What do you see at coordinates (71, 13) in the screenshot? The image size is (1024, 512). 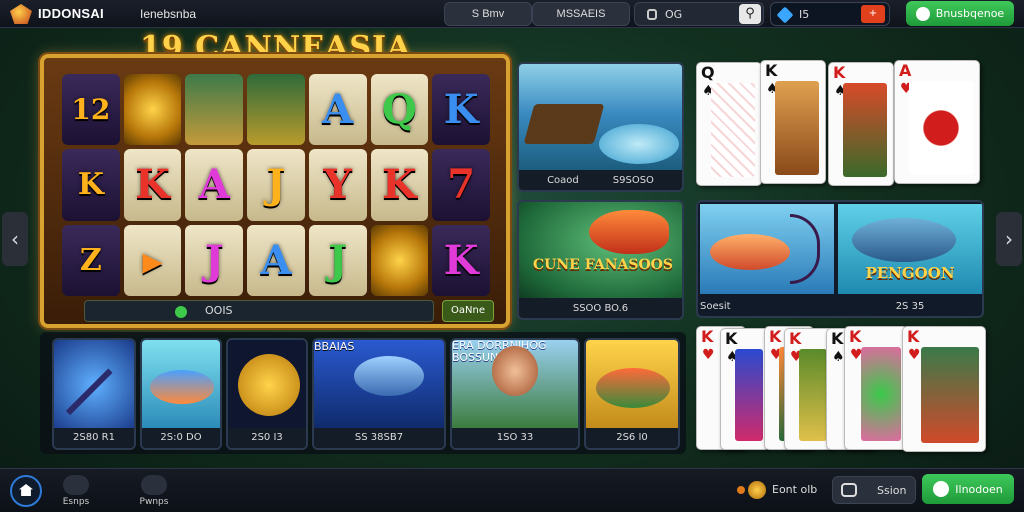 I see `brand-name: IDDONSAI` at bounding box center [71, 13].